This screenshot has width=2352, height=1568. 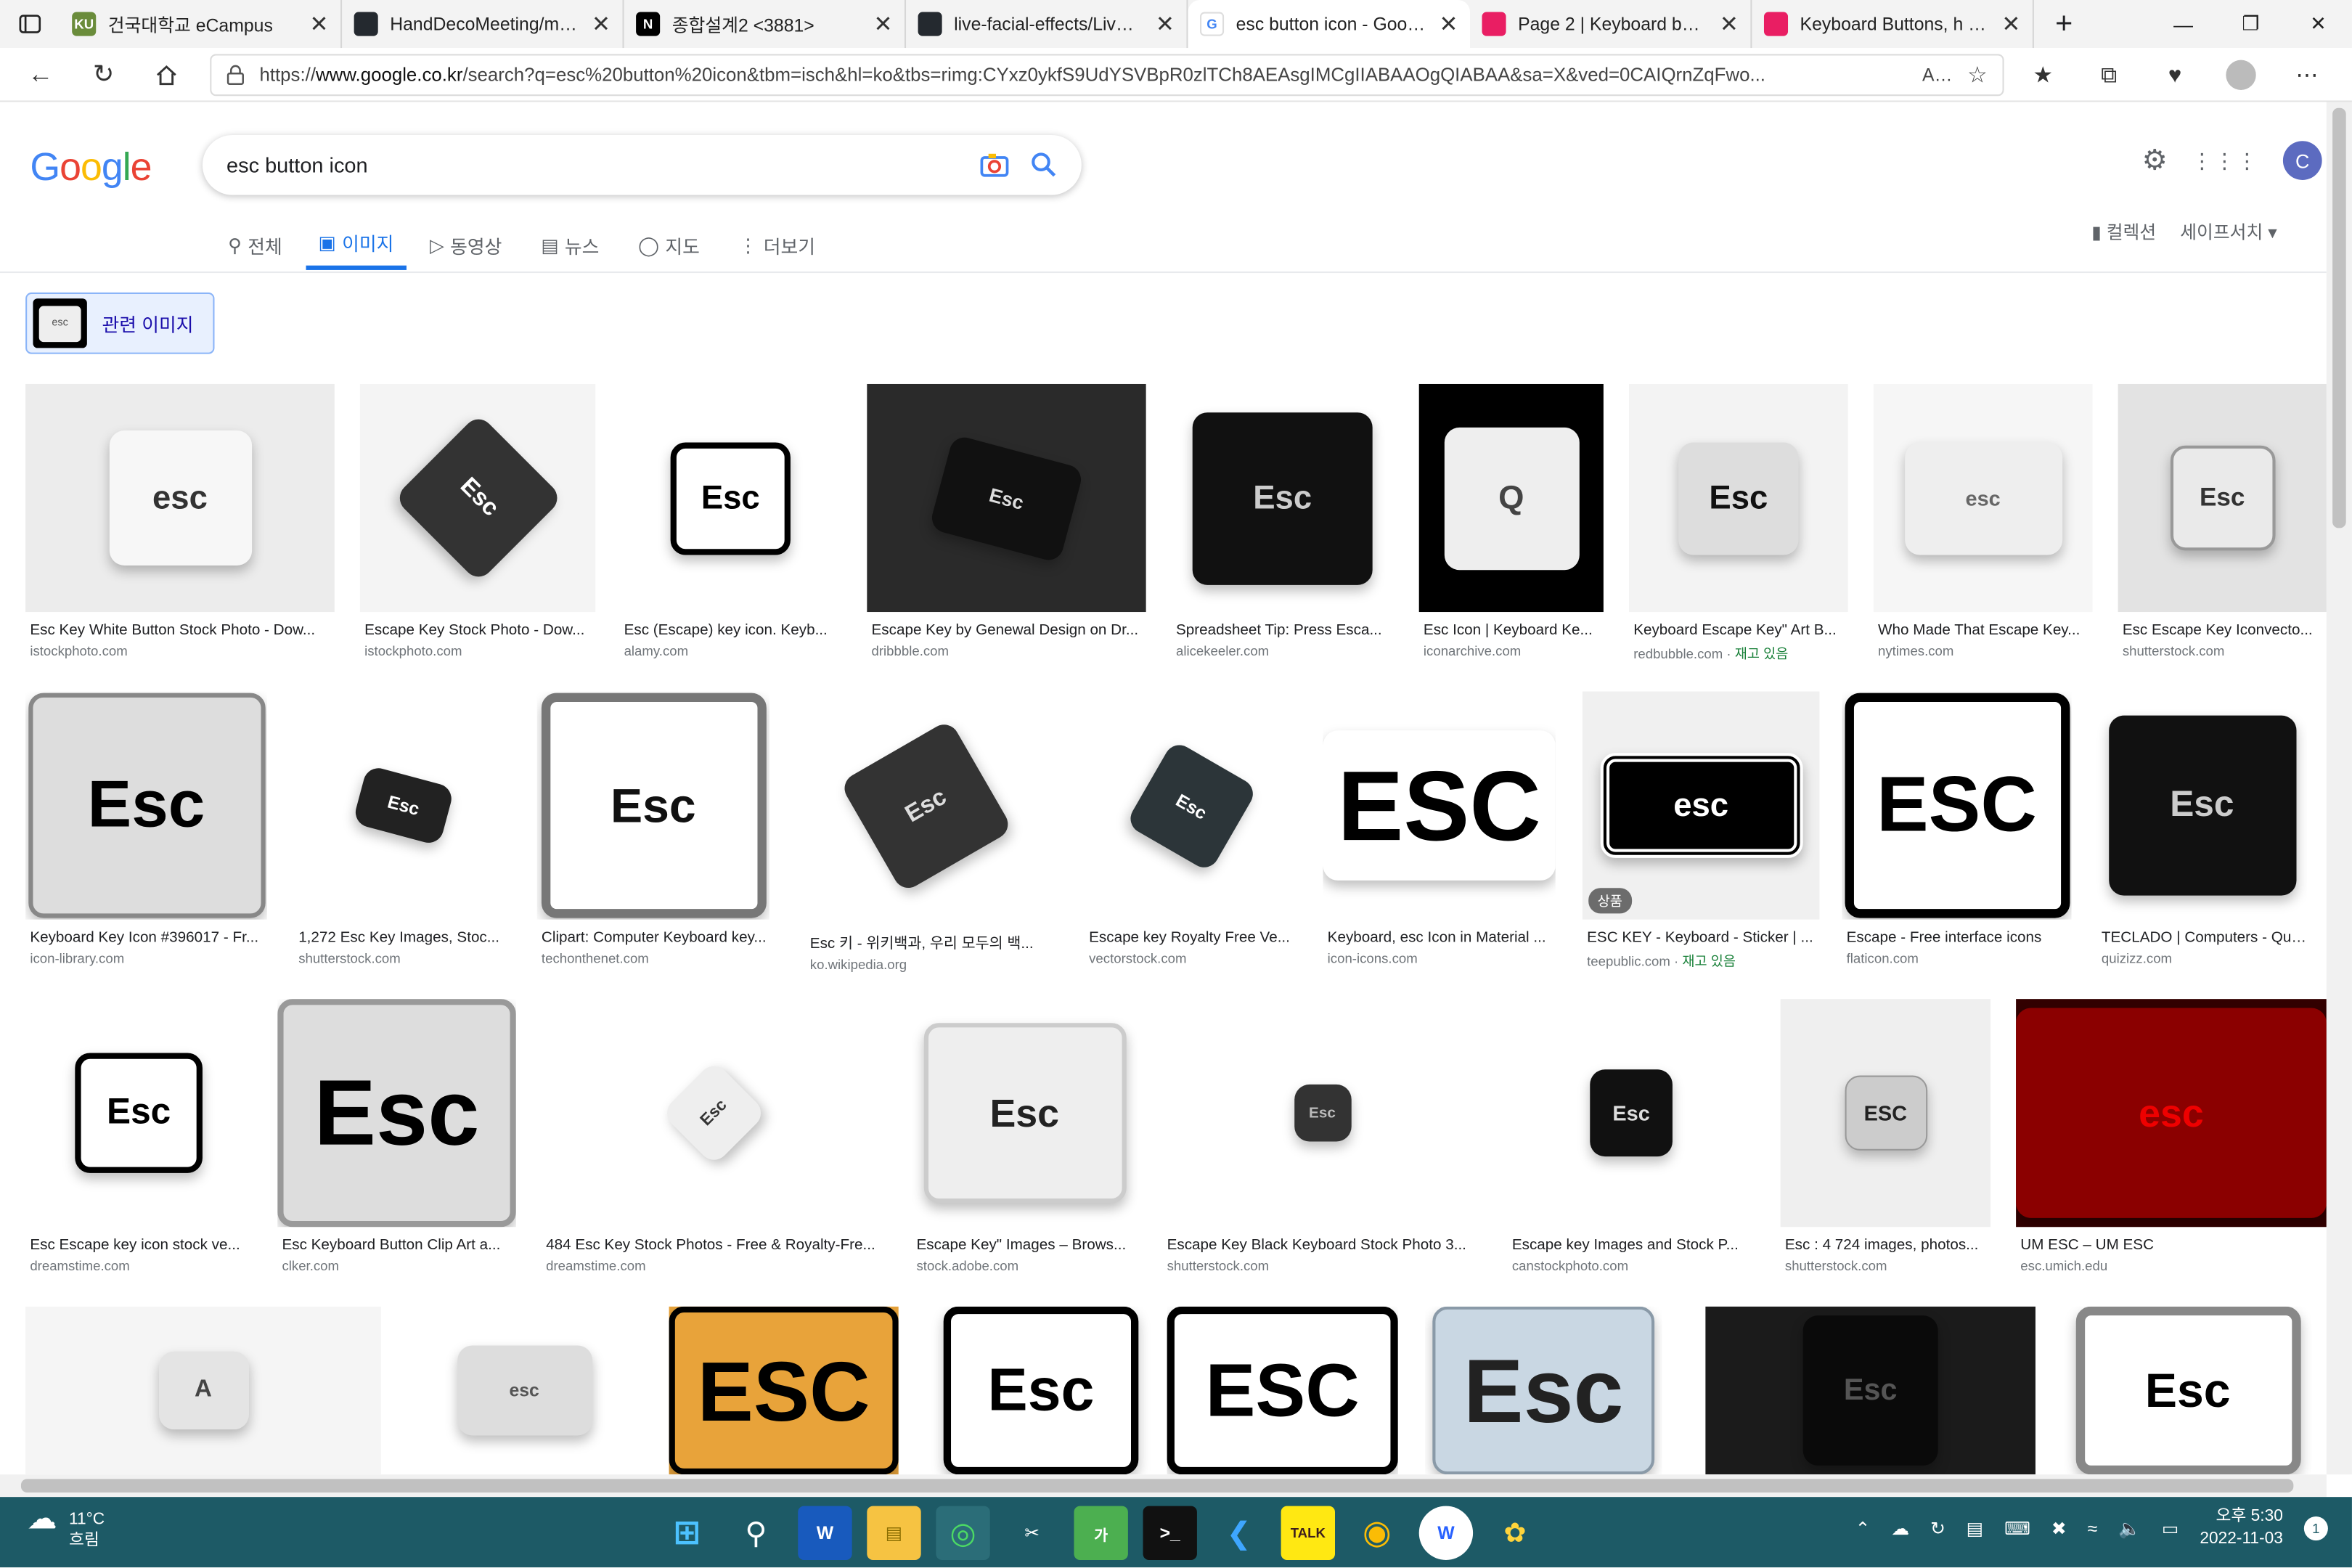 What do you see at coordinates (2064, 24) in the screenshot?
I see `new-tab-button: +` at bounding box center [2064, 24].